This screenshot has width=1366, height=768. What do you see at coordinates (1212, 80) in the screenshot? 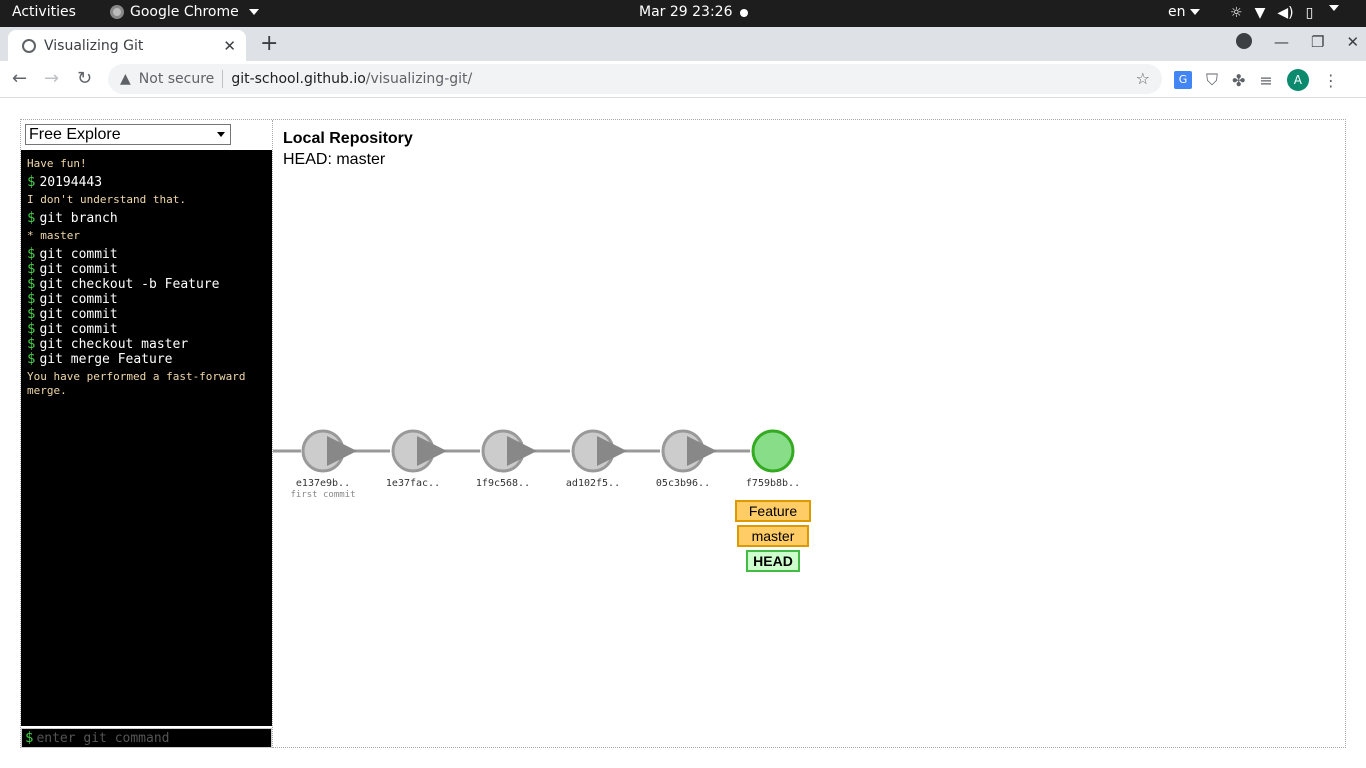
I see `shield-extension-icon: ⛉` at bounding box center [1212, 80].